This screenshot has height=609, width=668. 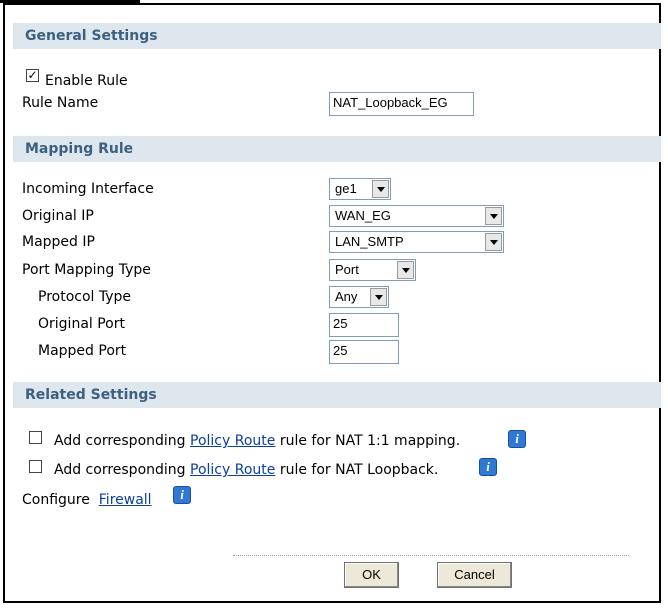 I want to click on mapped-port-label: Mapped Port, so click(x=82, y=351).